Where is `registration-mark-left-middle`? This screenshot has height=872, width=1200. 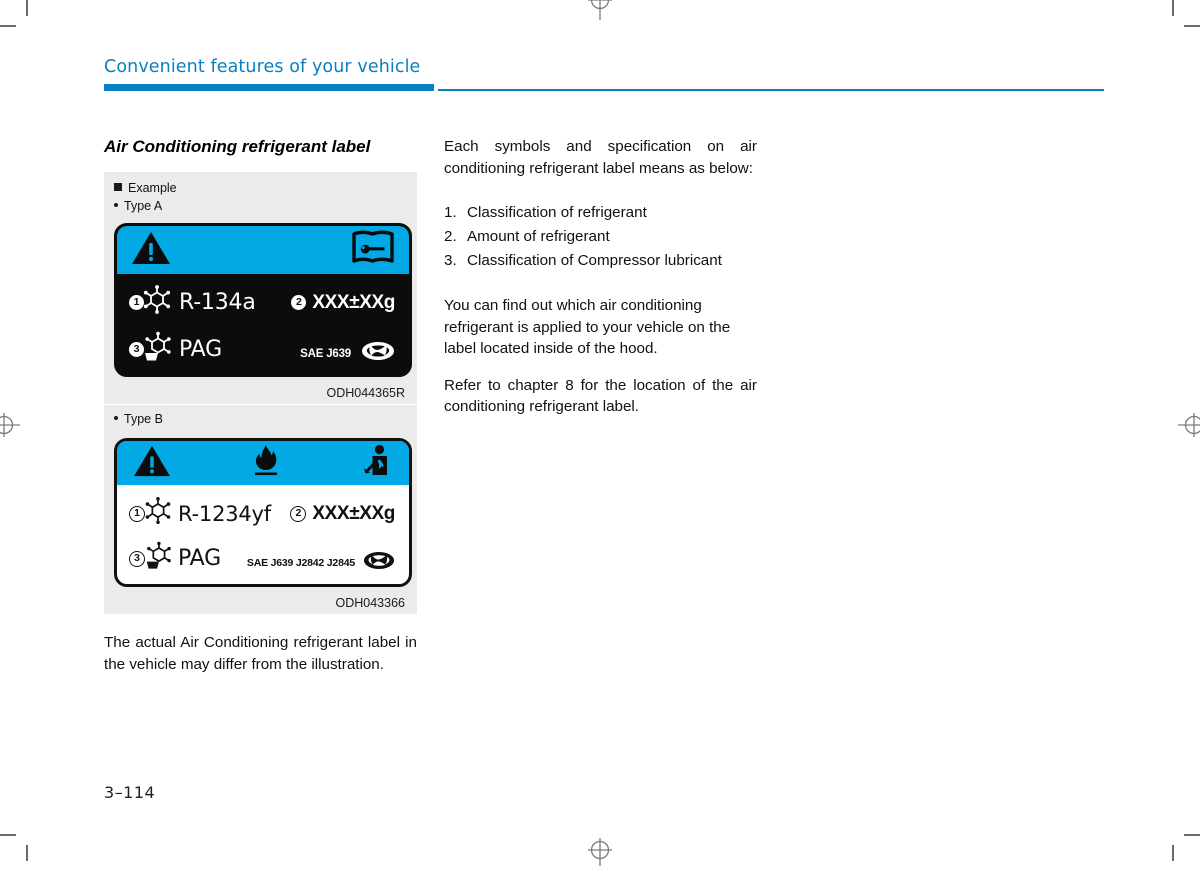 registration-mark-left-middle is located at coordinates (11, 425).